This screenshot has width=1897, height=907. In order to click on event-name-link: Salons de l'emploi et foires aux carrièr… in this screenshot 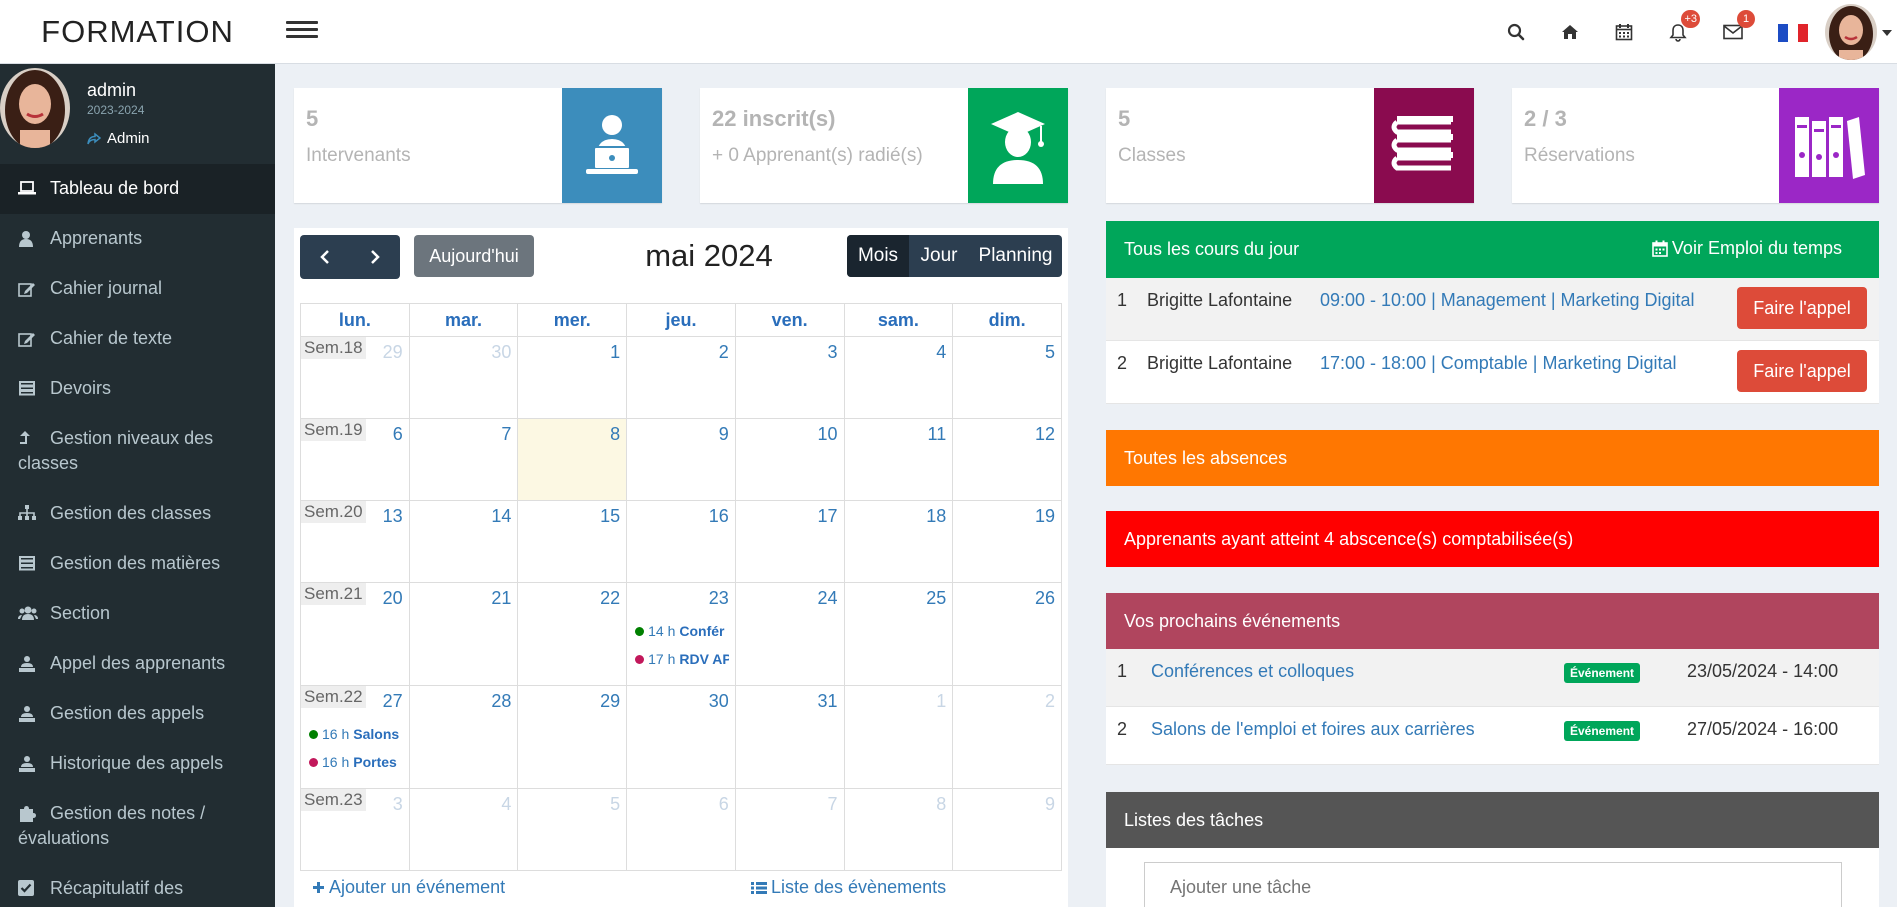, I will do `click(1313, 729)`.